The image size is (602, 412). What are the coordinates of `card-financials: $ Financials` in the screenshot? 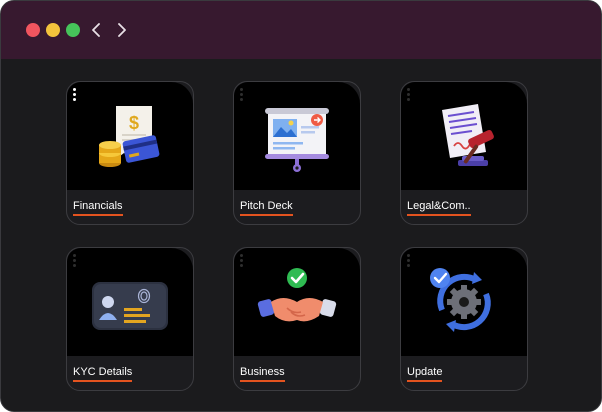 It's located at (130, 153).